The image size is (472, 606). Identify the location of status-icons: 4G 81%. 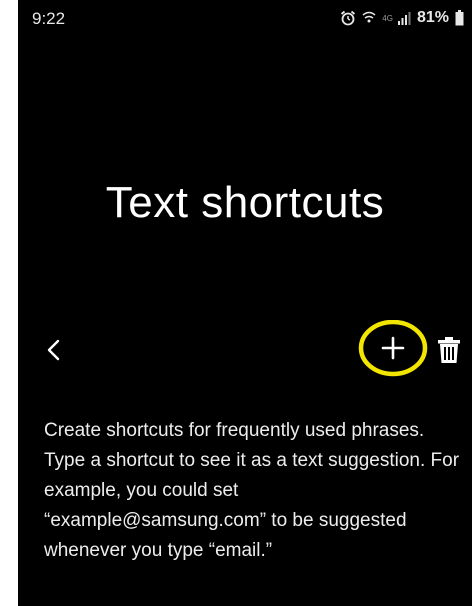
(402, 18).